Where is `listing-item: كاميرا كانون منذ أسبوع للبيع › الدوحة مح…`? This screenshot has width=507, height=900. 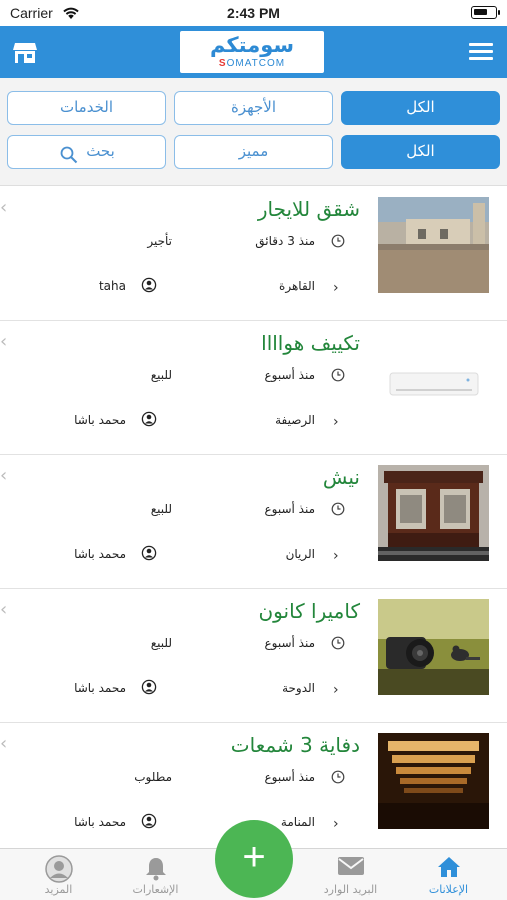 listing-item: كاميرا كانون منذ أسبوع للبيع › الدوحة مح… is located at coordinates (253, 656).